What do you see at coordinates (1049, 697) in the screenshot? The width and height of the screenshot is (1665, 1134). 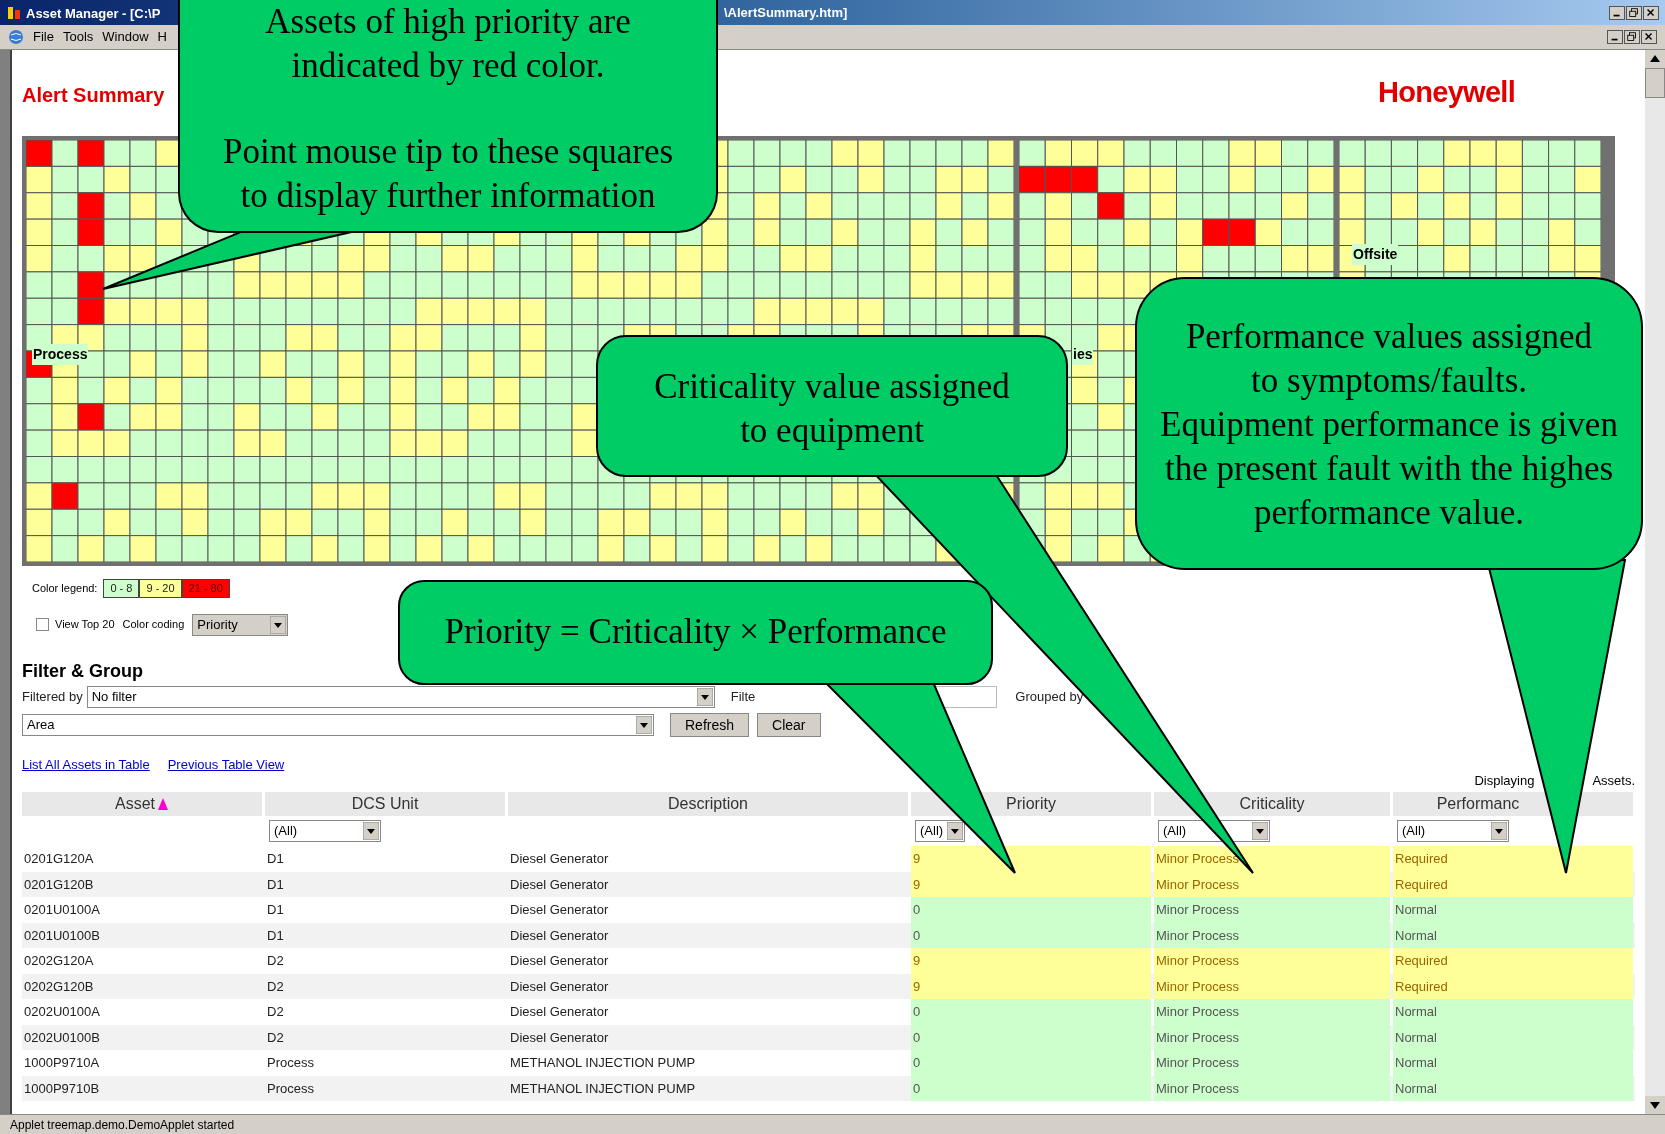 I see `grouped-by-label: Grouped by` at bounding box center [1049, 697].